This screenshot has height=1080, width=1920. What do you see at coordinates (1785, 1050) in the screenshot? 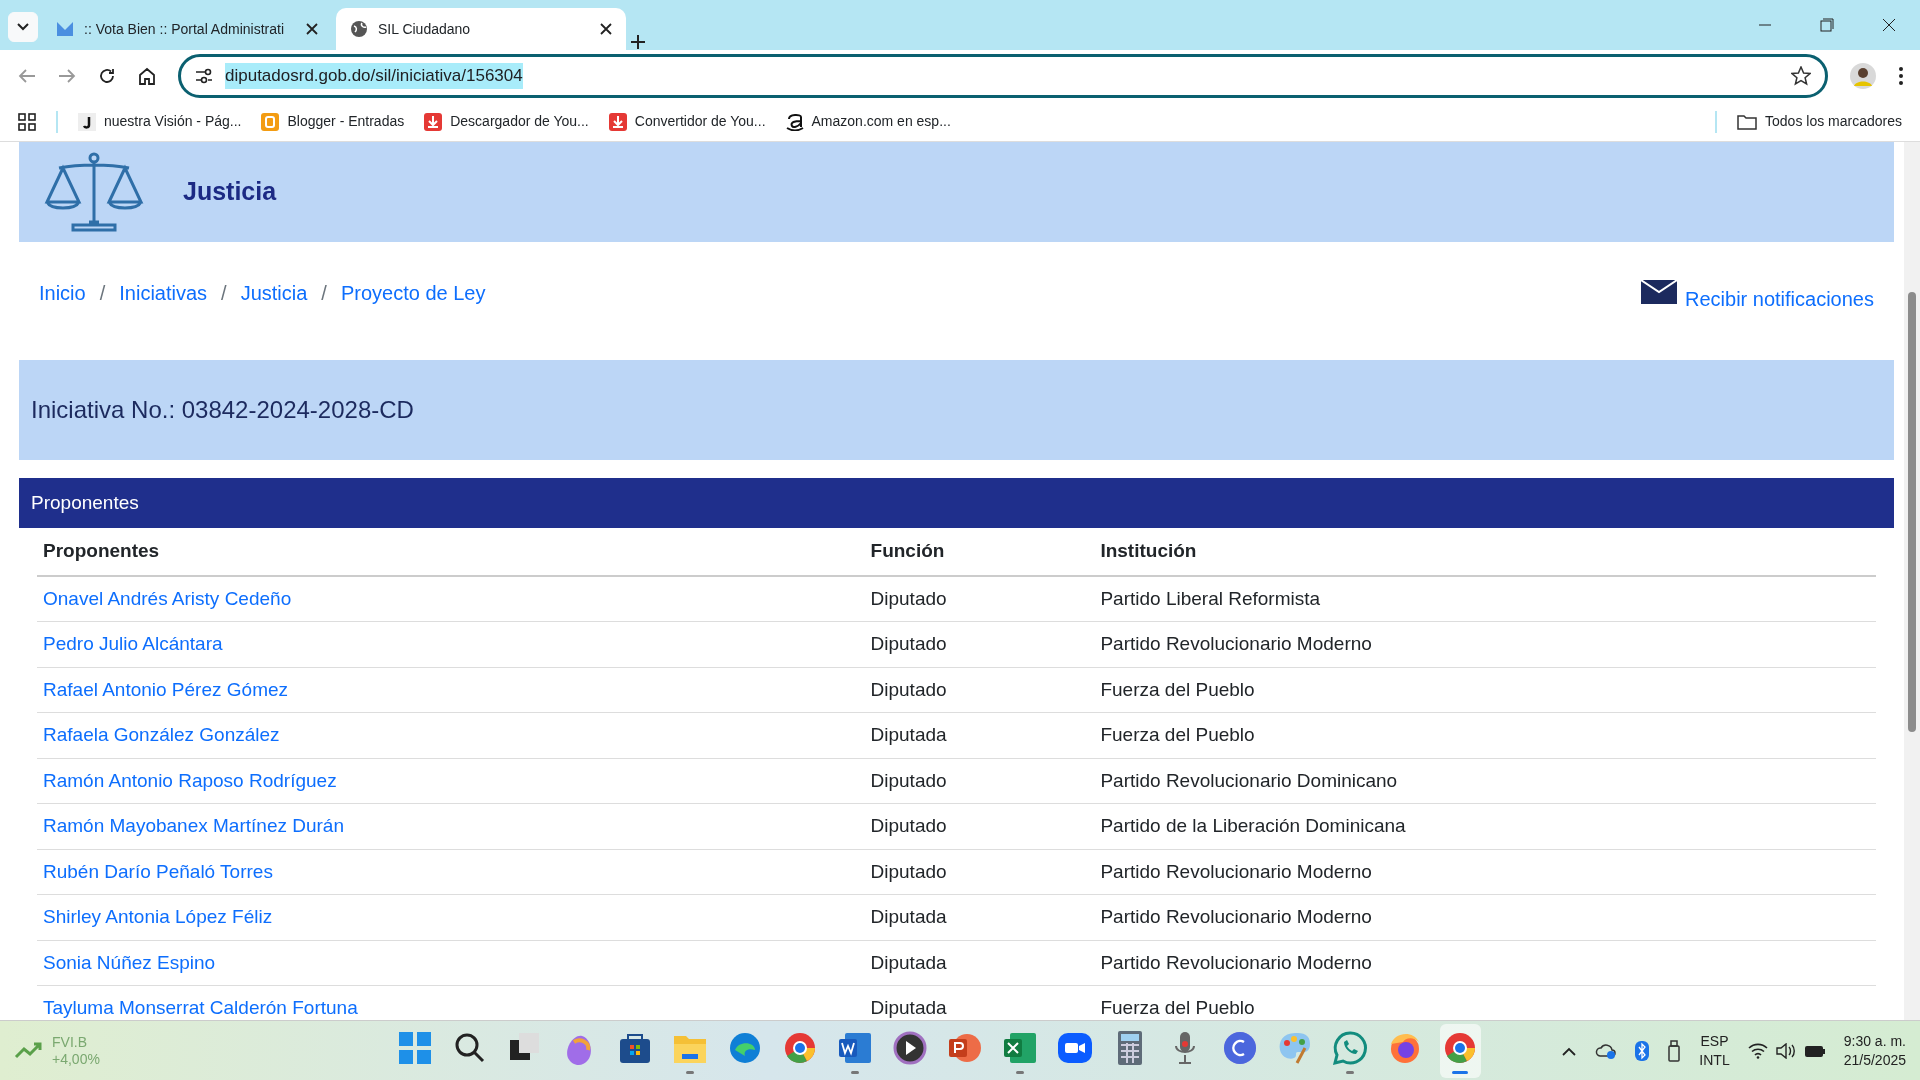
I see `speaker-icon` at bounding box center [1785, 1050].